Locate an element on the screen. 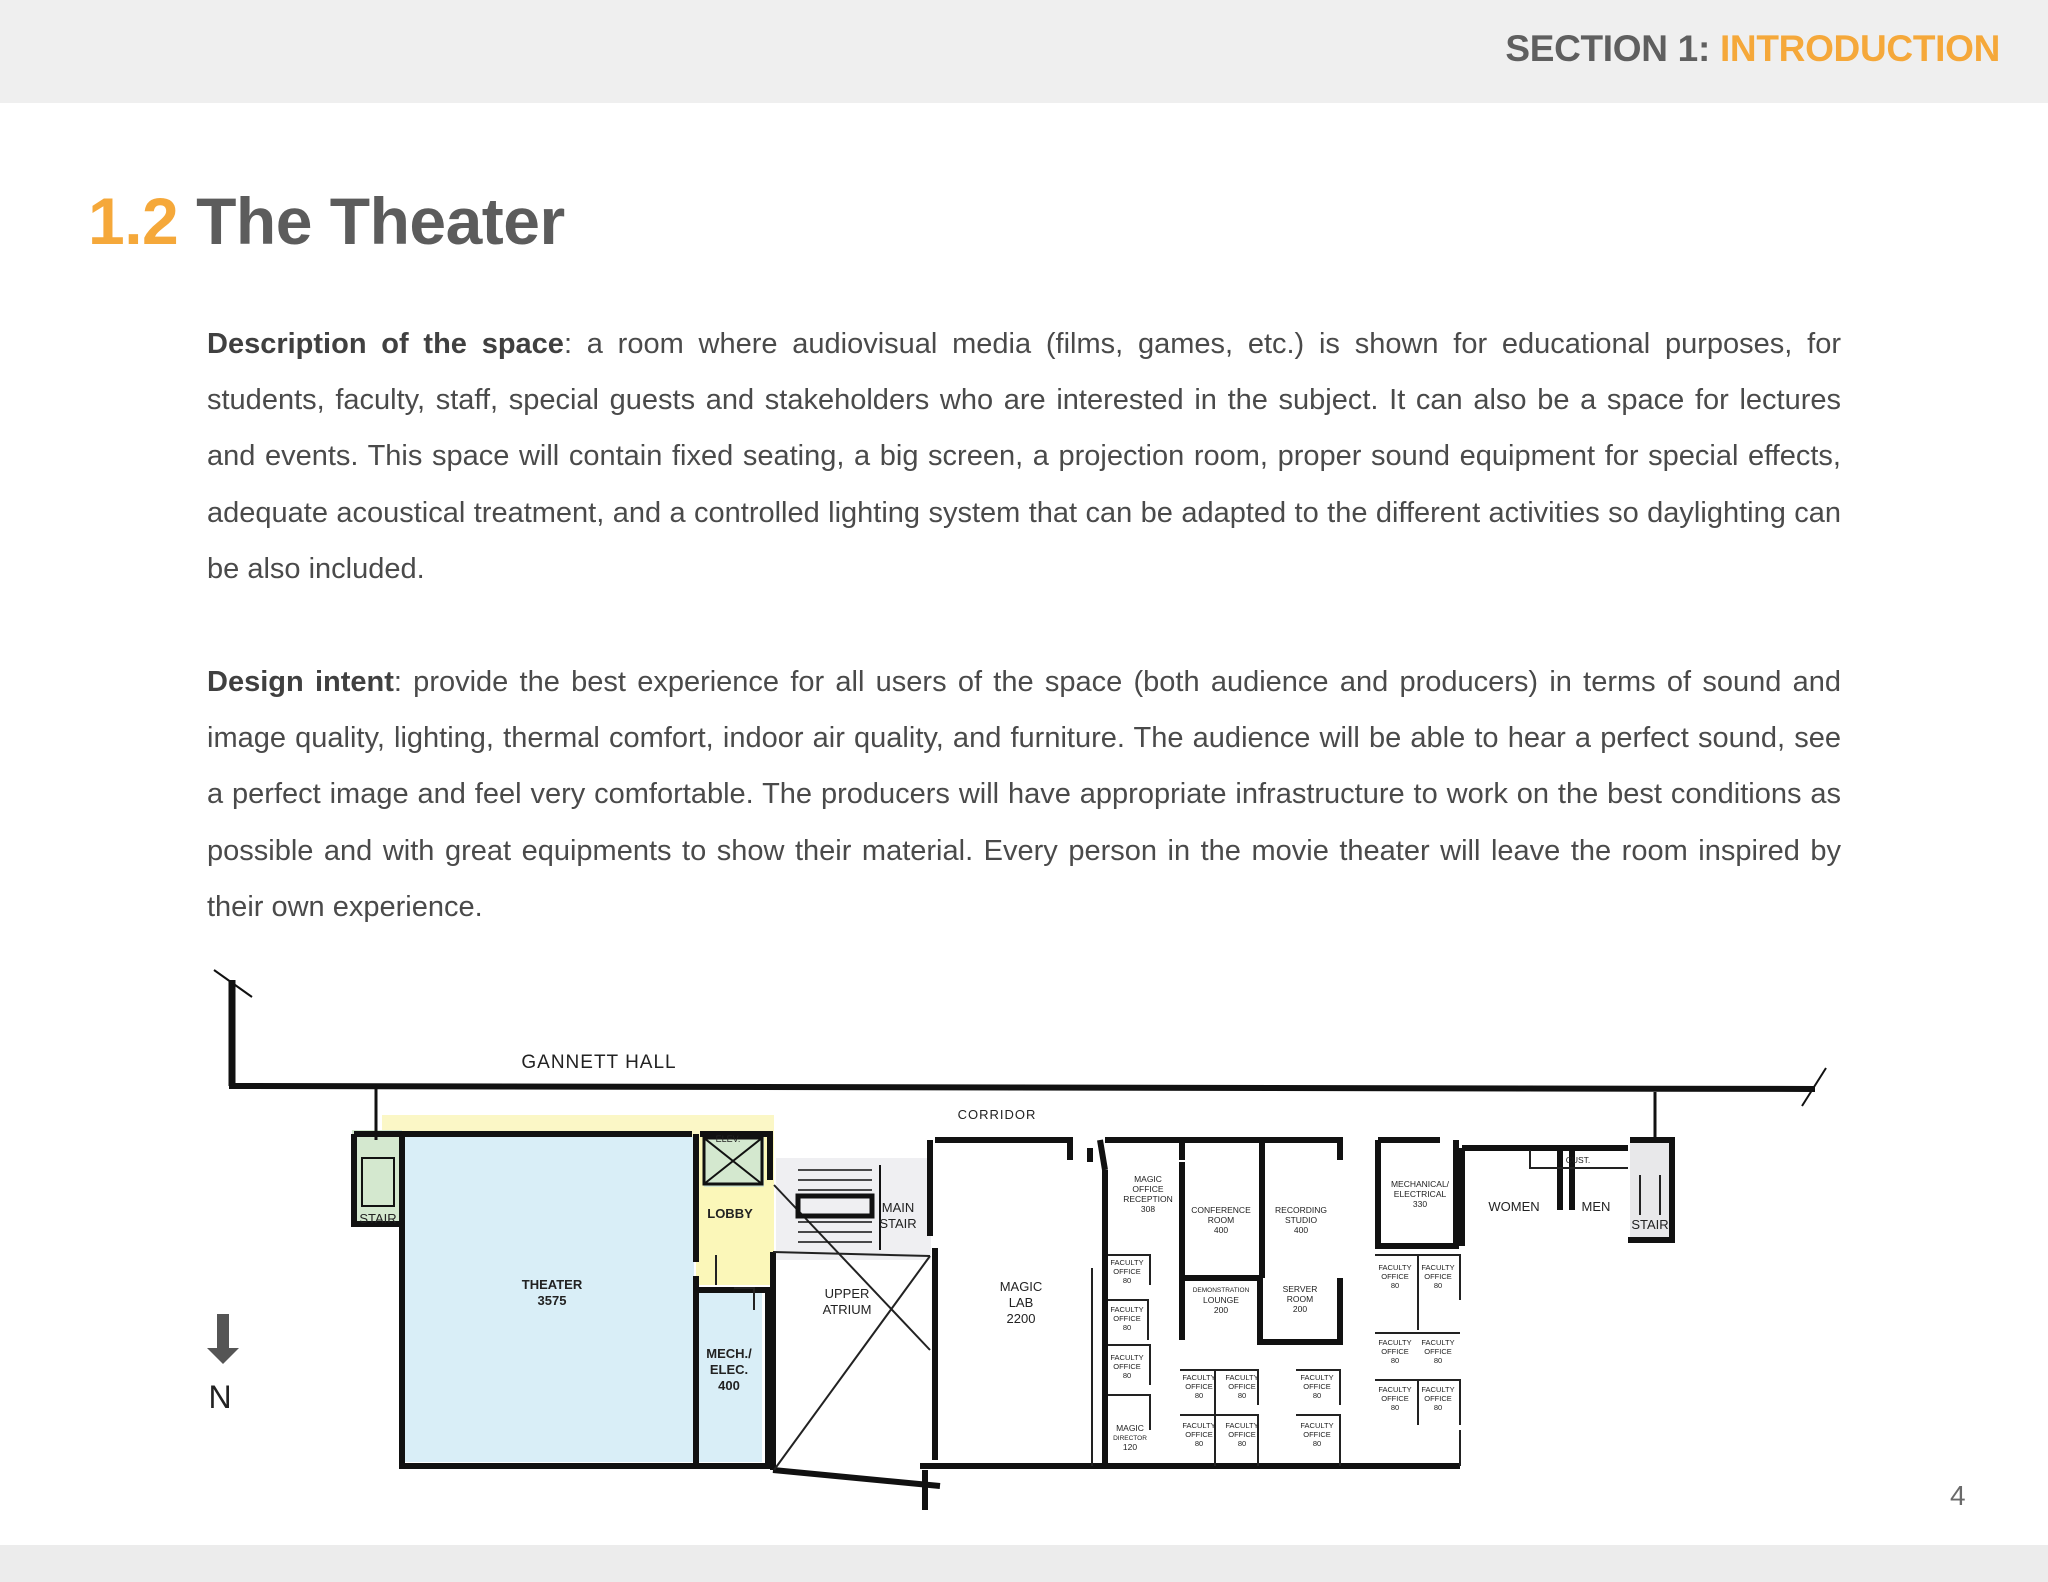  server-label-3: 200 is located at coordinates (1300, 1309).